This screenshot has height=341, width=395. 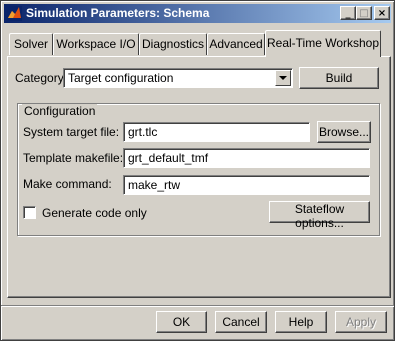 What do you see at coordinates (14, 13) in the screenshot?
I see `matlab-logo-icon` at bounding box center [14, 13].